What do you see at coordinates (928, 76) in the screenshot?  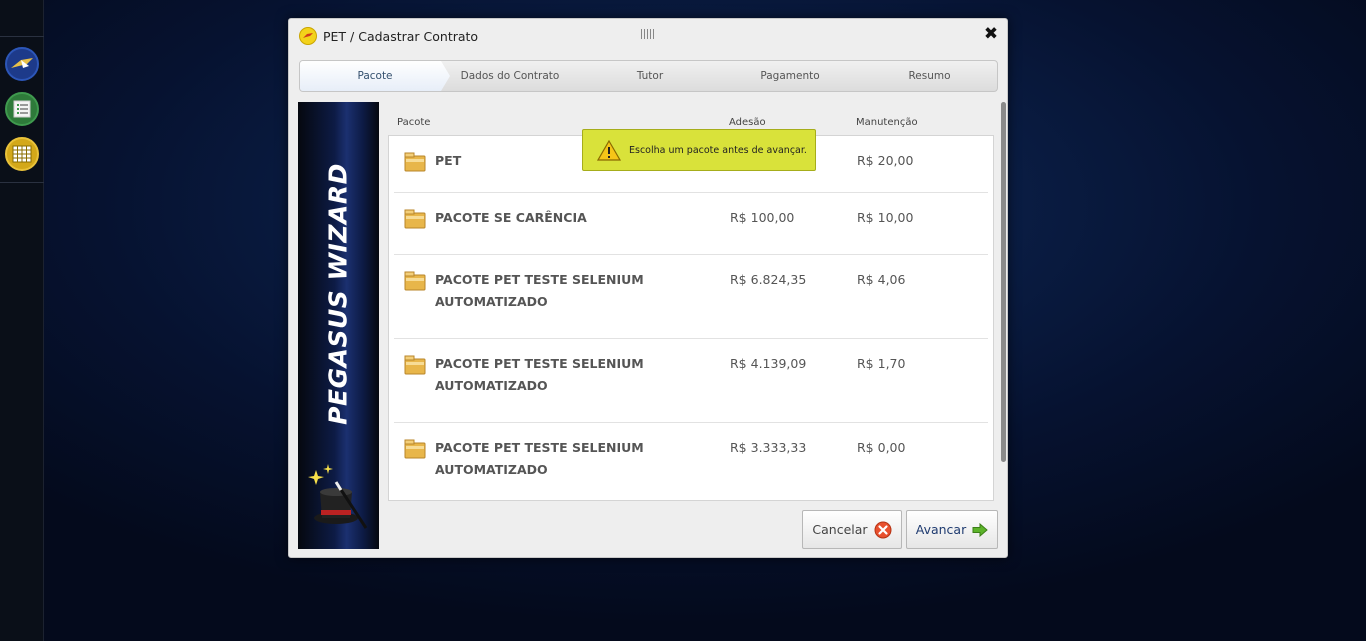 I see `step-resumo: Resumo` at bounding box center [928, 76].